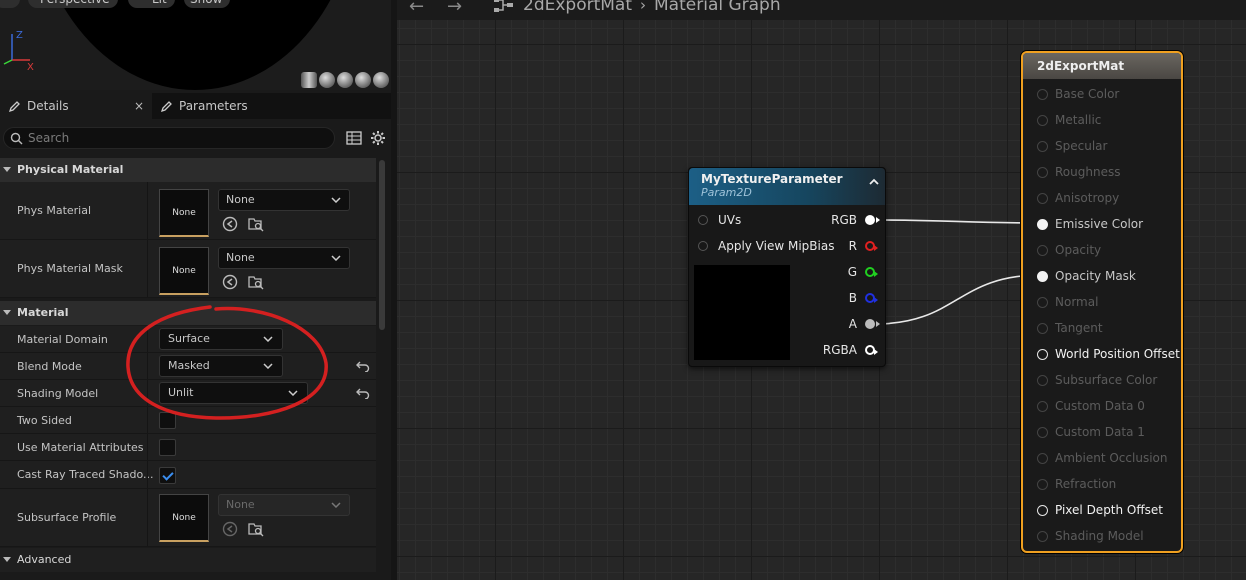 The width and height of the screenshot is (1246, 580). What do you see at coordinates (167, 447) in the screenshot?
I see `use-material-attributes-checkbox` at bounding box center [167, 447].